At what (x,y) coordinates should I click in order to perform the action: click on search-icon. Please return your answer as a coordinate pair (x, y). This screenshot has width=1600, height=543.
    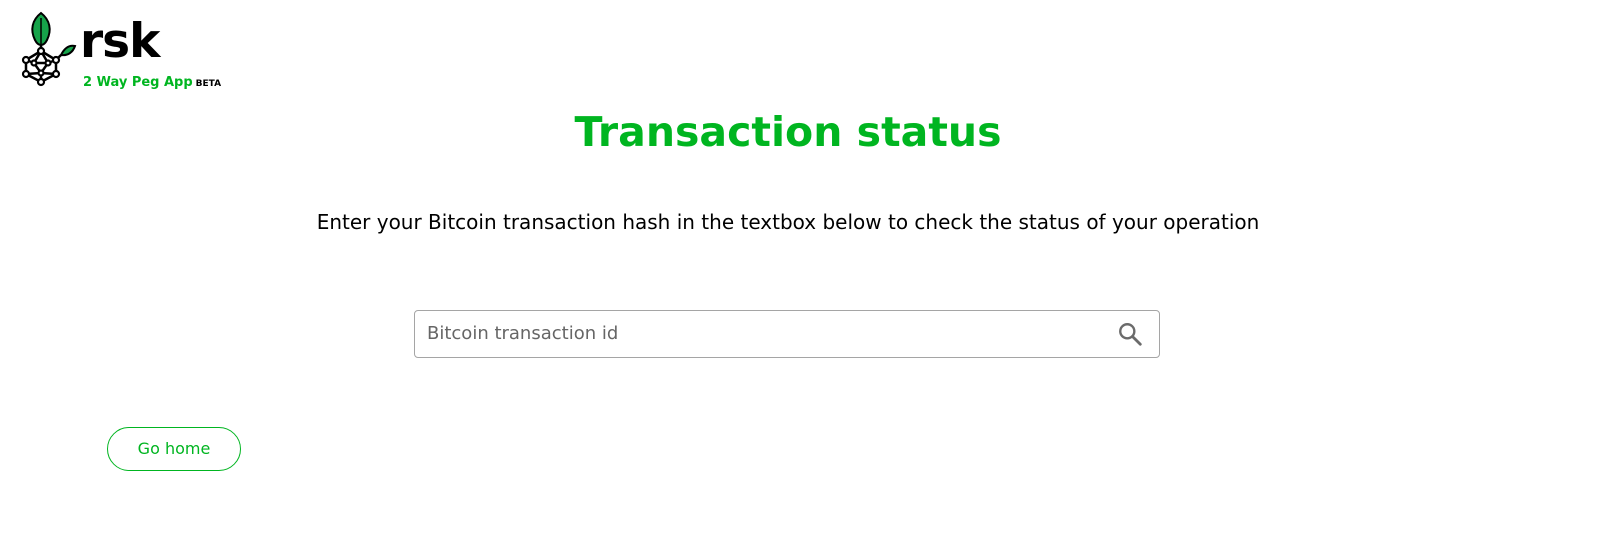
    Looking at the image, I should click on (1130, 334).